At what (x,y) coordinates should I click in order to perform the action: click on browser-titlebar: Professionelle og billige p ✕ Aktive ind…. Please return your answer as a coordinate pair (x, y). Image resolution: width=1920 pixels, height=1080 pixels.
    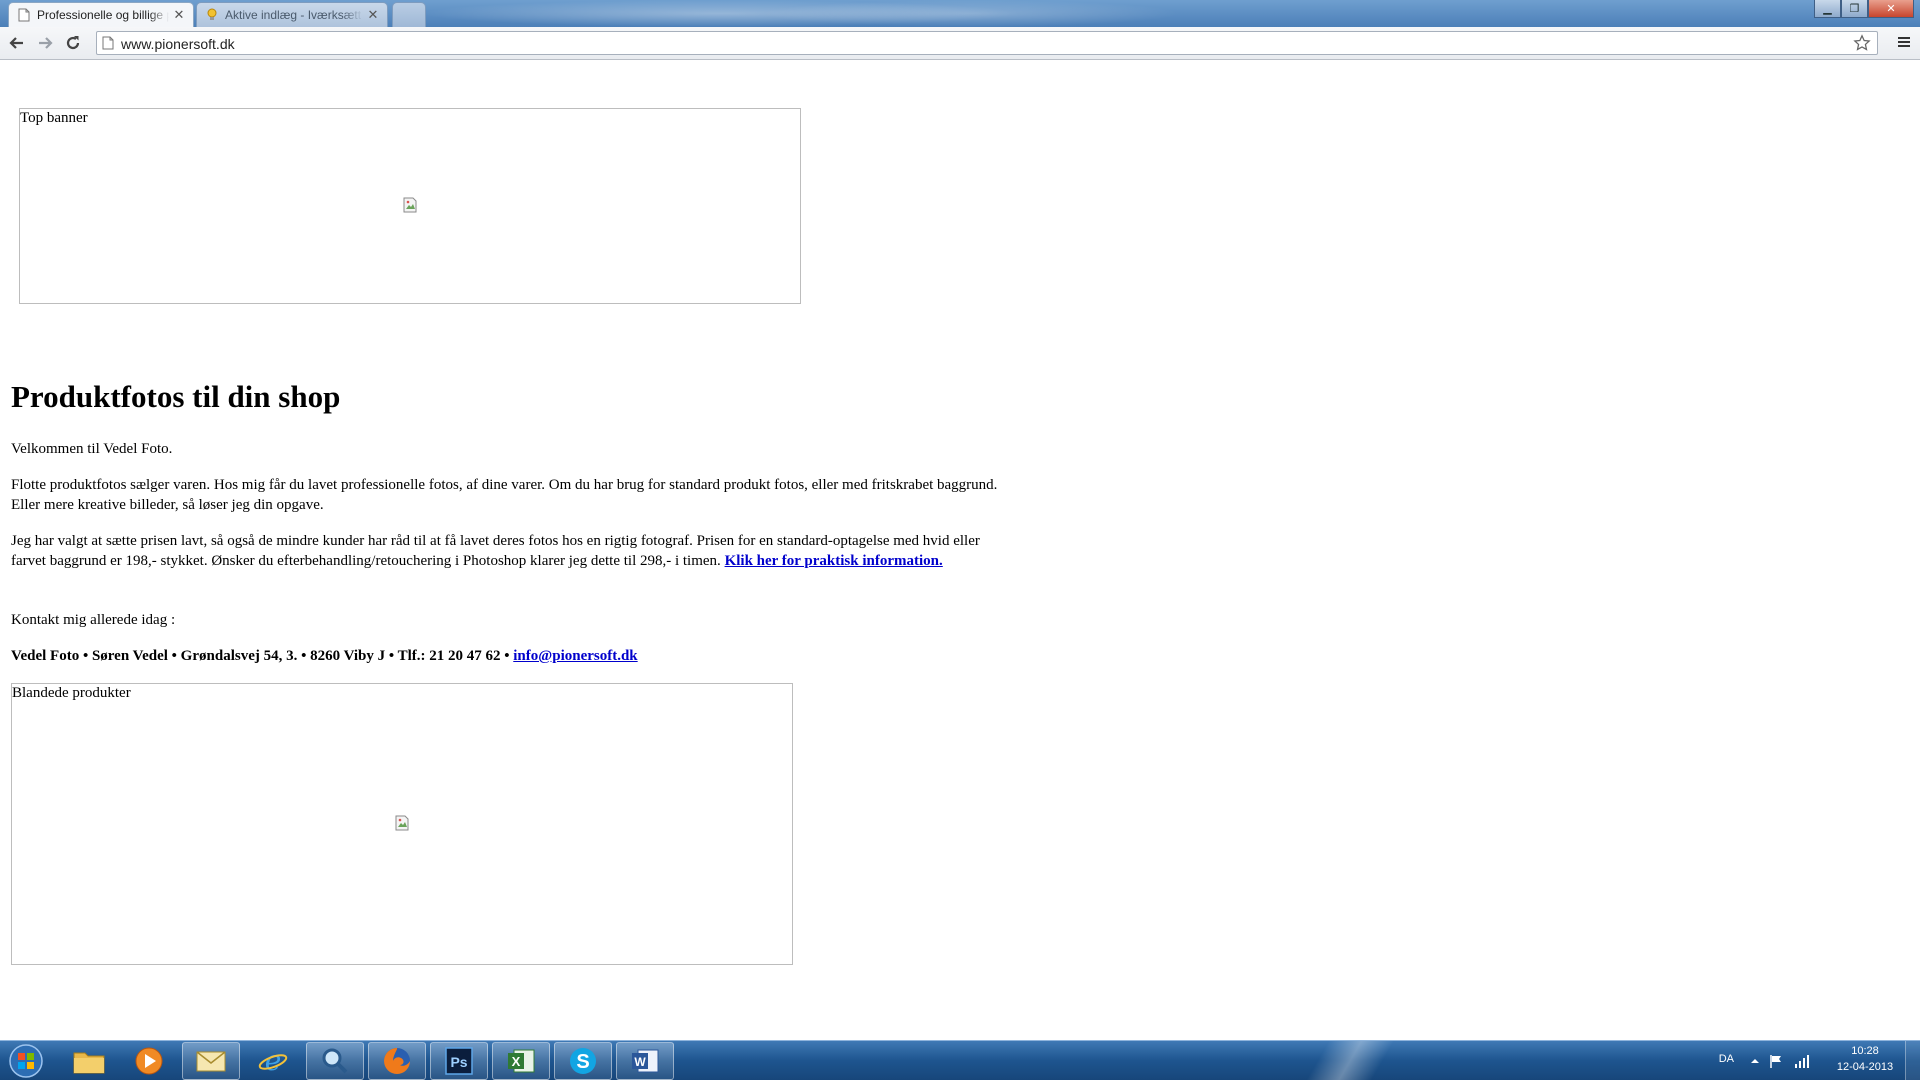
    Looking at the image, I should click on (960, 13).